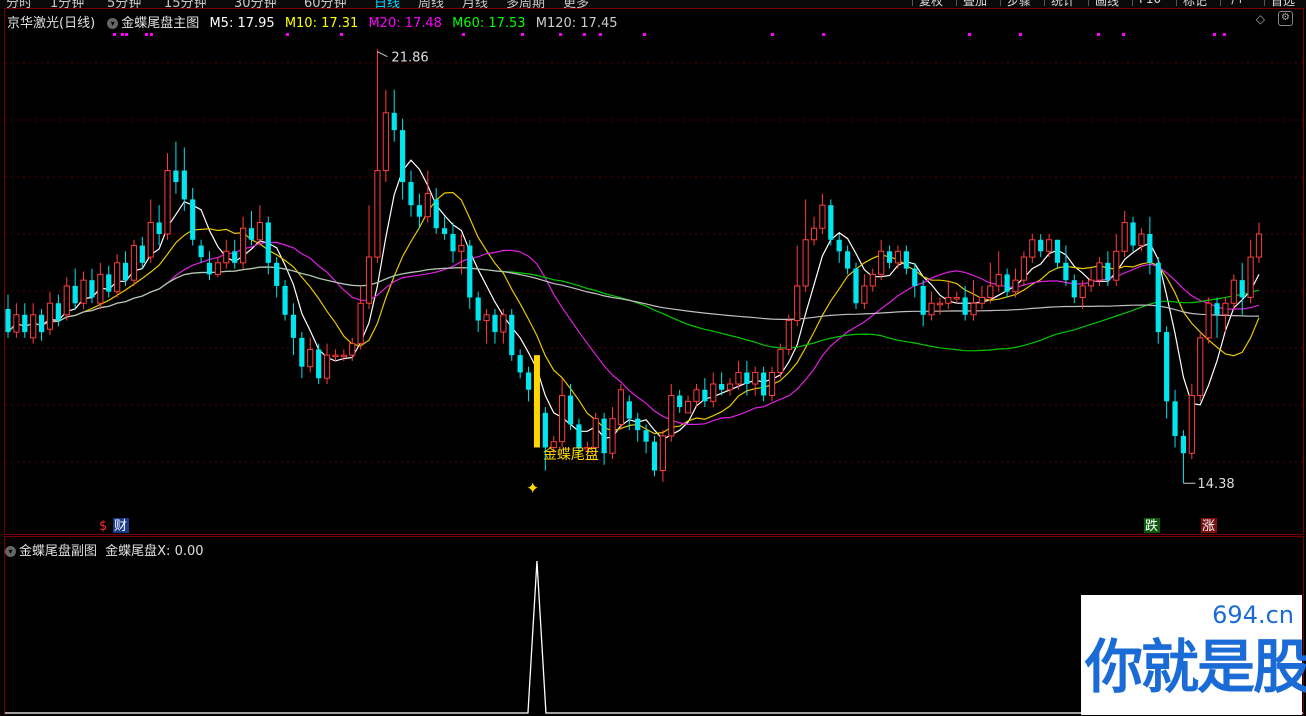 The height and width of the screenshot is (716, 1306). I want to click on settings-icon: ⚙, so click(1285, 18).